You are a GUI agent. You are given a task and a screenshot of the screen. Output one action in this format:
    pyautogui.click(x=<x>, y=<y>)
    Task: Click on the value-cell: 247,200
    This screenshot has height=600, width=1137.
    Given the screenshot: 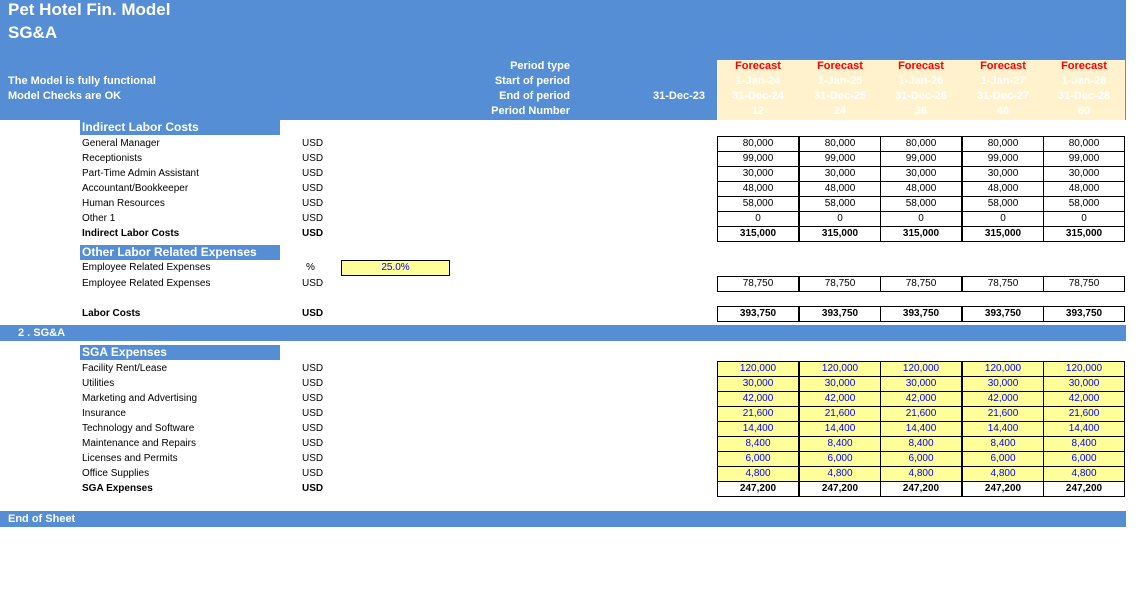 What is the action you would take?
    pyautogui.click(x=921, y=489)
    